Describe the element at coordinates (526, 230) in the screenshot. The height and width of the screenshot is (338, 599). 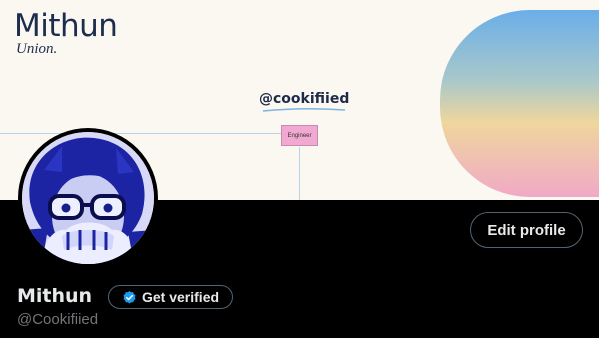
I see `edit-profile-button: Edit profile` at that location.